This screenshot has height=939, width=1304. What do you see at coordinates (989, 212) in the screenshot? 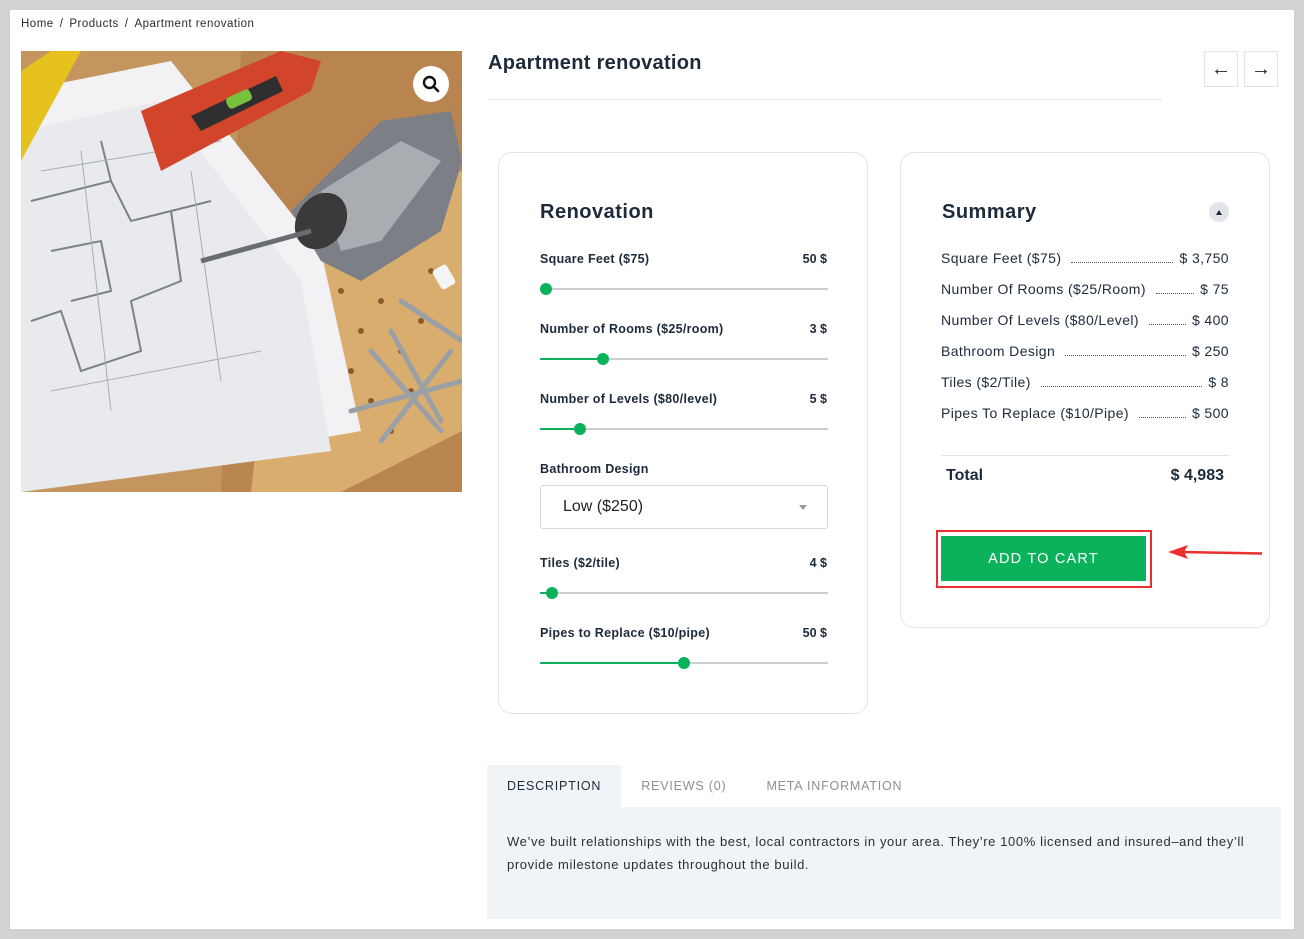
I see `summary-title: Summary` at bounding box center [989, 212].